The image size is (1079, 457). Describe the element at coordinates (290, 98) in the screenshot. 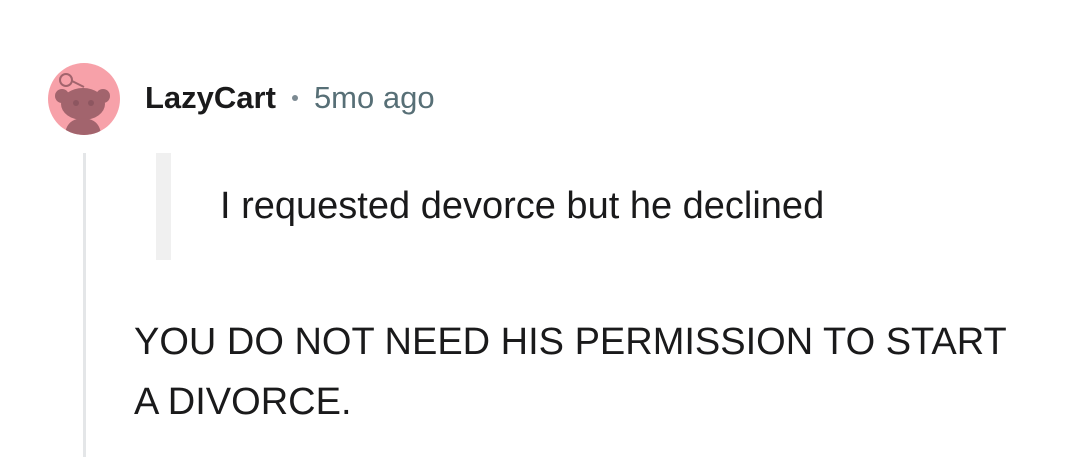

I see `comment-meta: LazyCart 5mo ago` at that location.